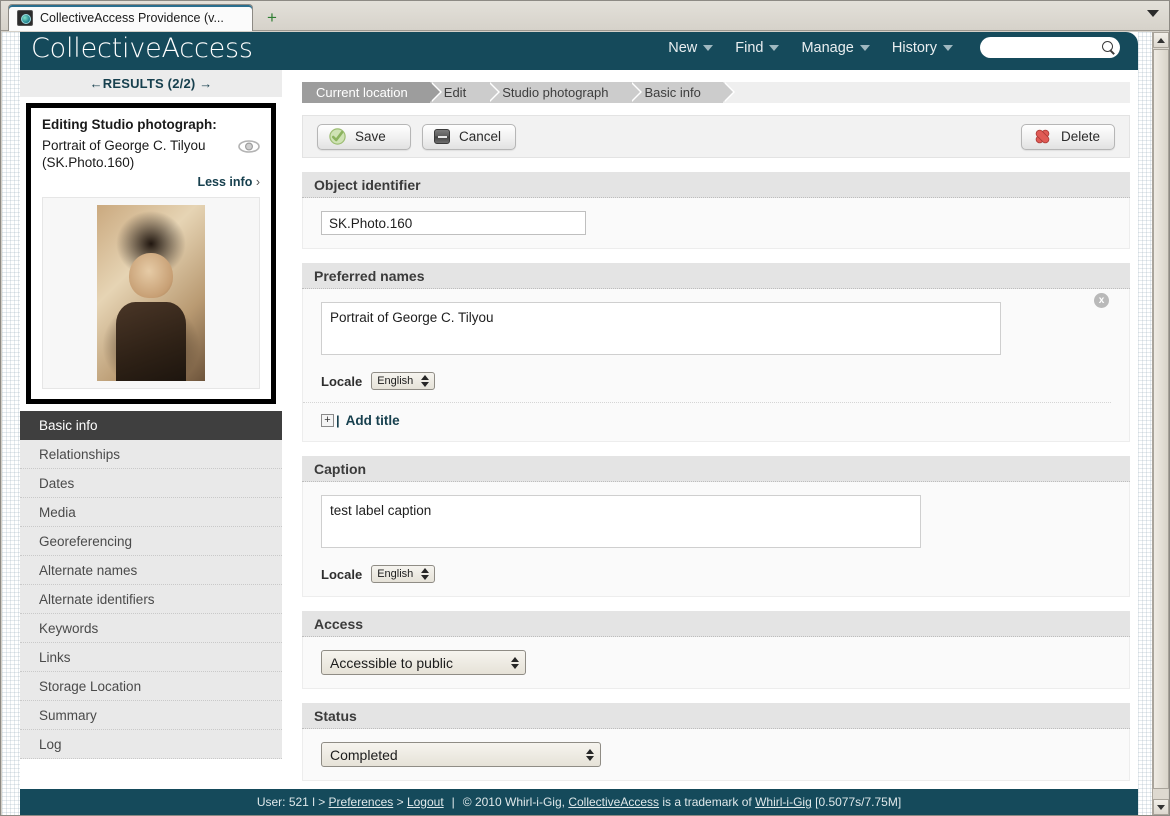 The width and height of the screenshot is (1170, 816). What do you see at coordinates (1101, 300) in the screenshot?
I see `remove-preferred-name-button: x` at bounding box center [1101, 300].